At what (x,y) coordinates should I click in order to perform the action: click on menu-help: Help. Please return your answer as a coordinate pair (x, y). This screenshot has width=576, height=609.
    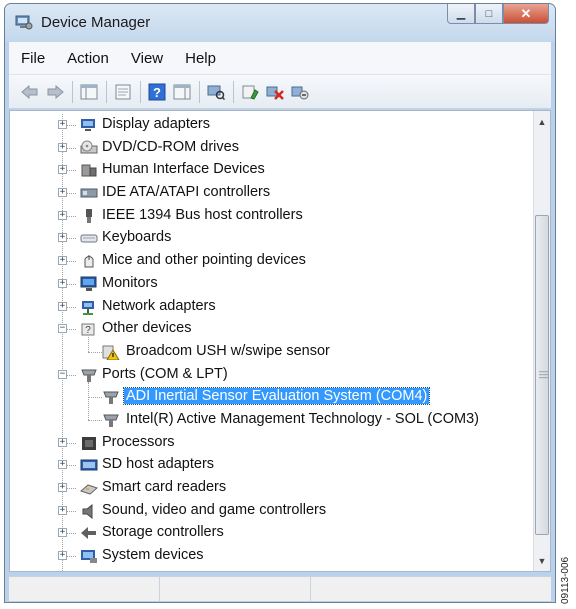
    Looking at the image, I should click on (200, 58).